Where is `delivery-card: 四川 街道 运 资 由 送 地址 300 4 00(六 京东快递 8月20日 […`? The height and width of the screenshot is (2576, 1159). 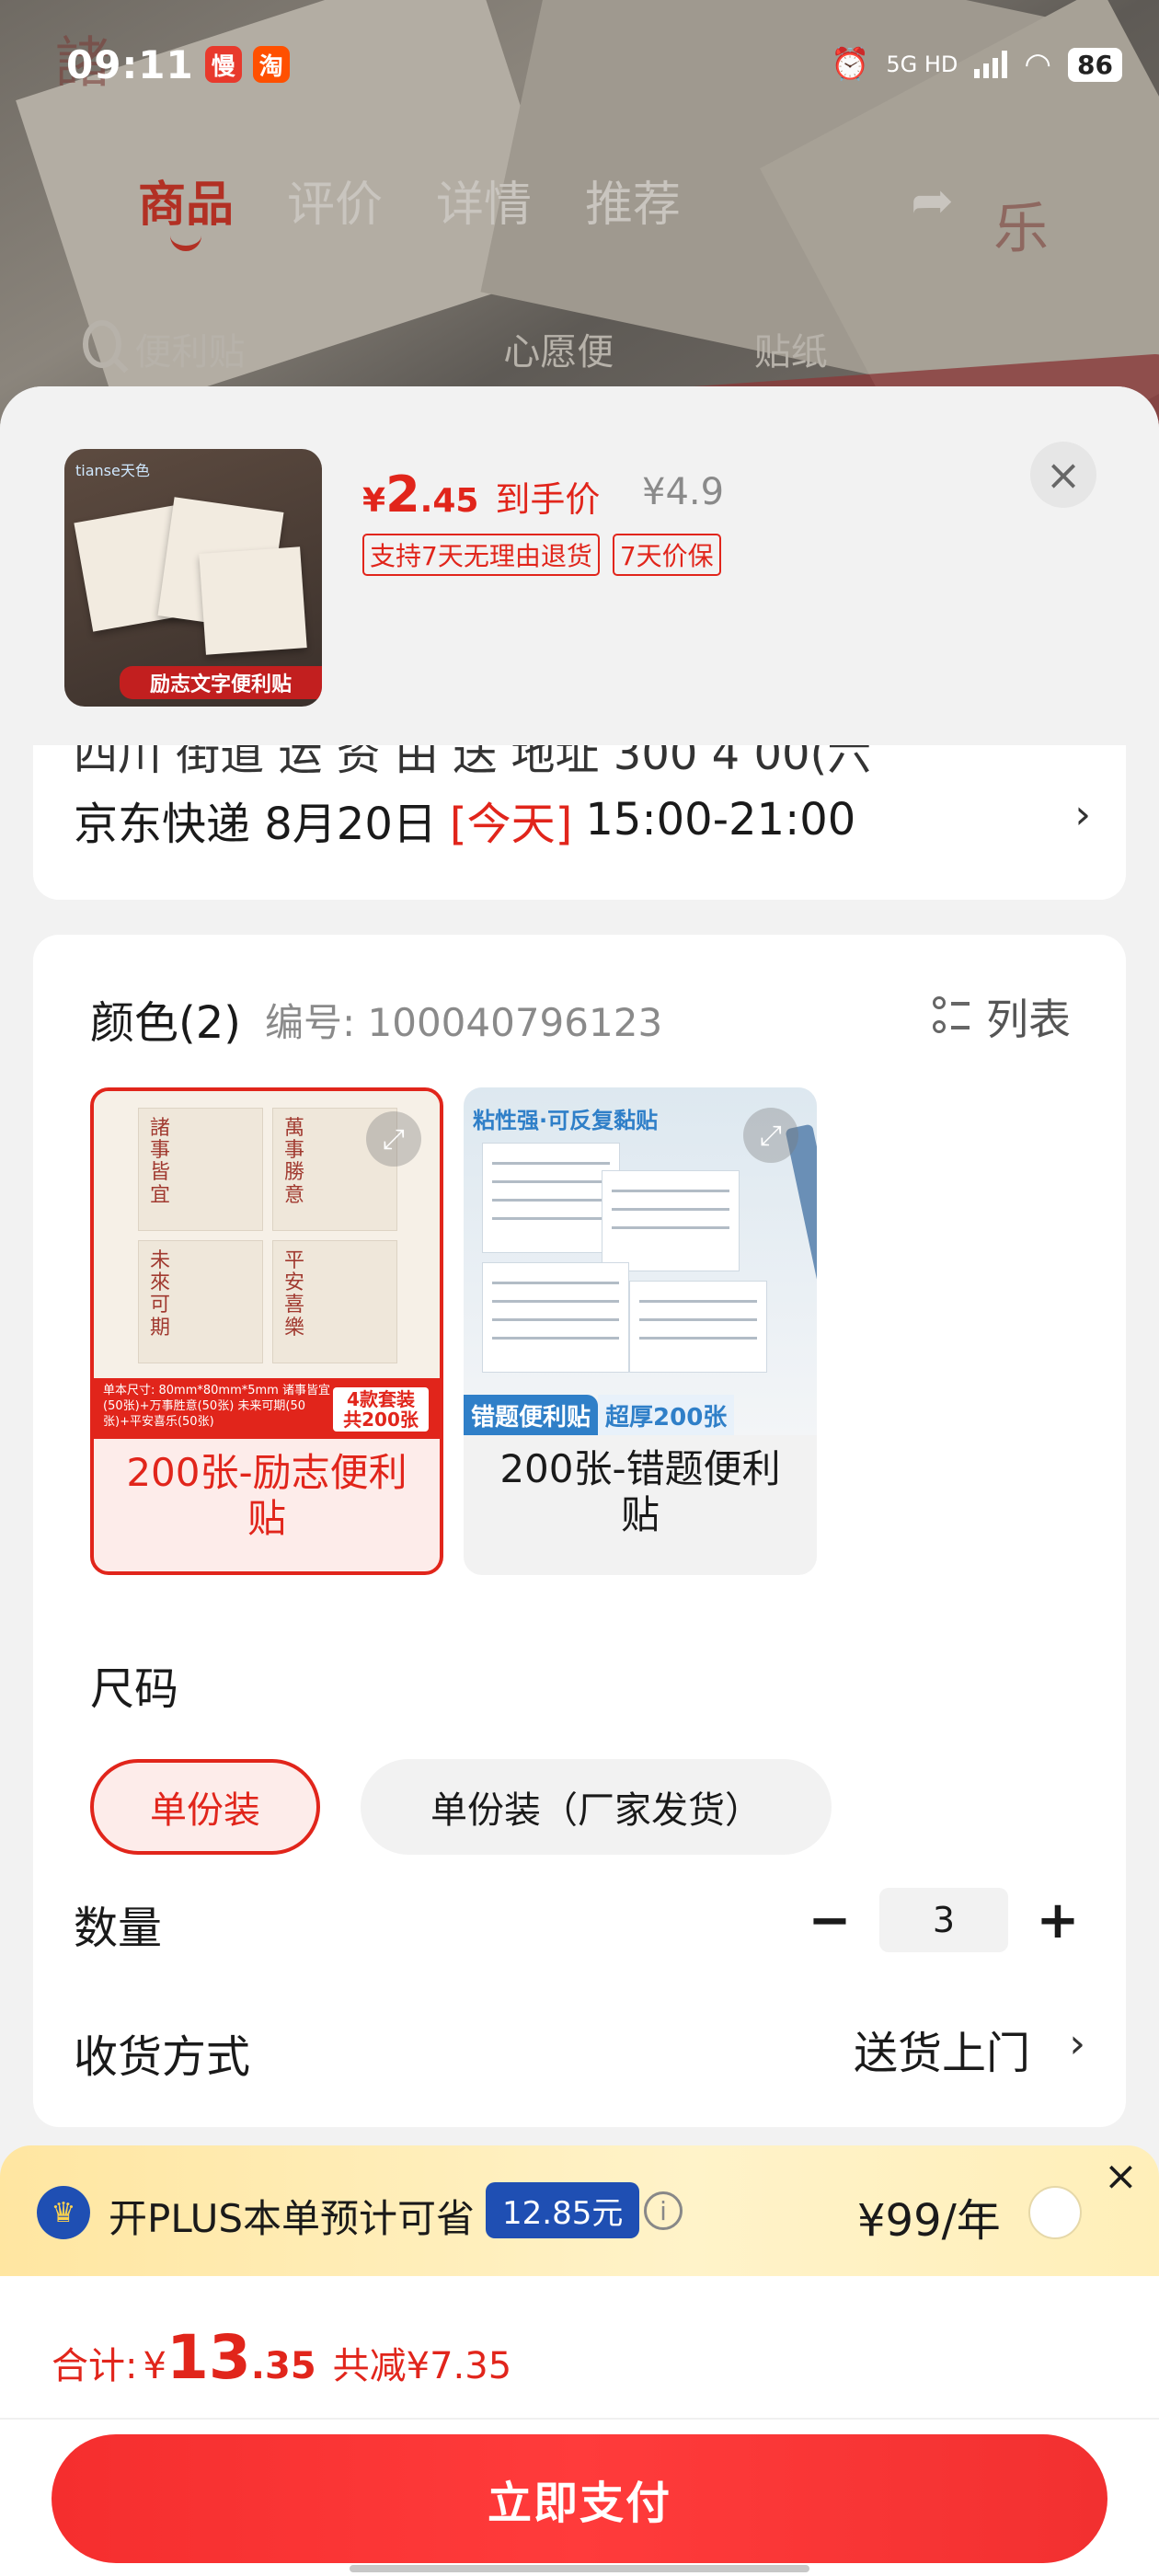
delivery-card: 四川 街道 运 资 由 送 地址 300 4 00(六 京东快递 8月20日 [… is located at coordinates (579, 822).